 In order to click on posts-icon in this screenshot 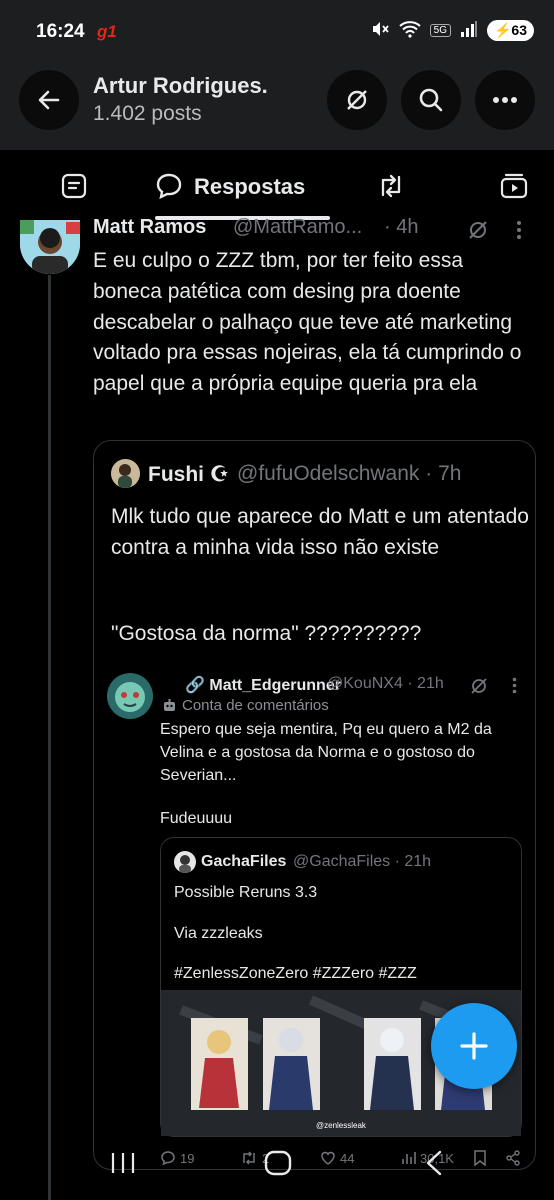, I will do `click(74, 186)`.